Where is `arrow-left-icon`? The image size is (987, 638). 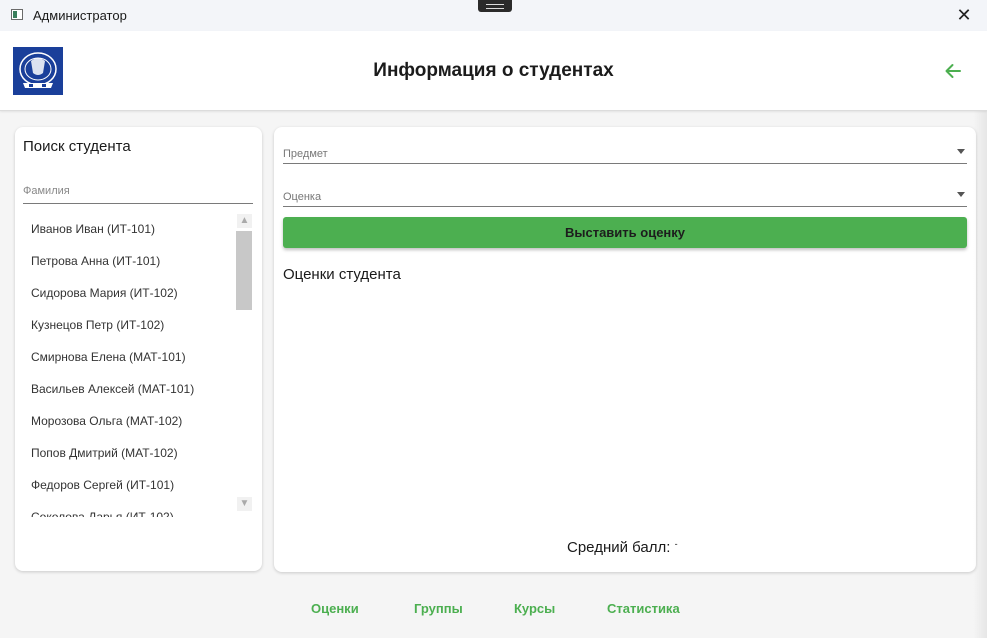
arrow-left-icon is located at coordinates (953, 71).